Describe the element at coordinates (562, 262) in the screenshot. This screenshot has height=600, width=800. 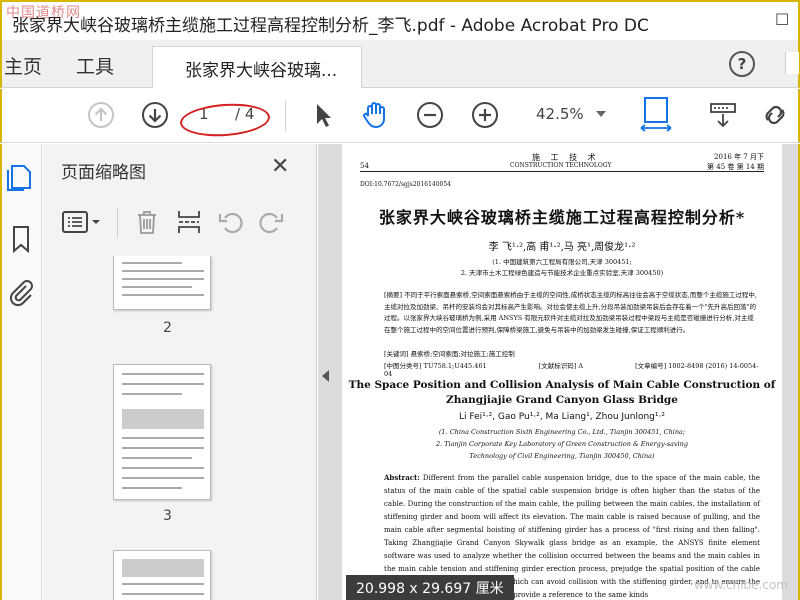
I see `affiliation-cn-1: (1. 中国建筑第六工程局有限公司,天津 300451;` at that location.